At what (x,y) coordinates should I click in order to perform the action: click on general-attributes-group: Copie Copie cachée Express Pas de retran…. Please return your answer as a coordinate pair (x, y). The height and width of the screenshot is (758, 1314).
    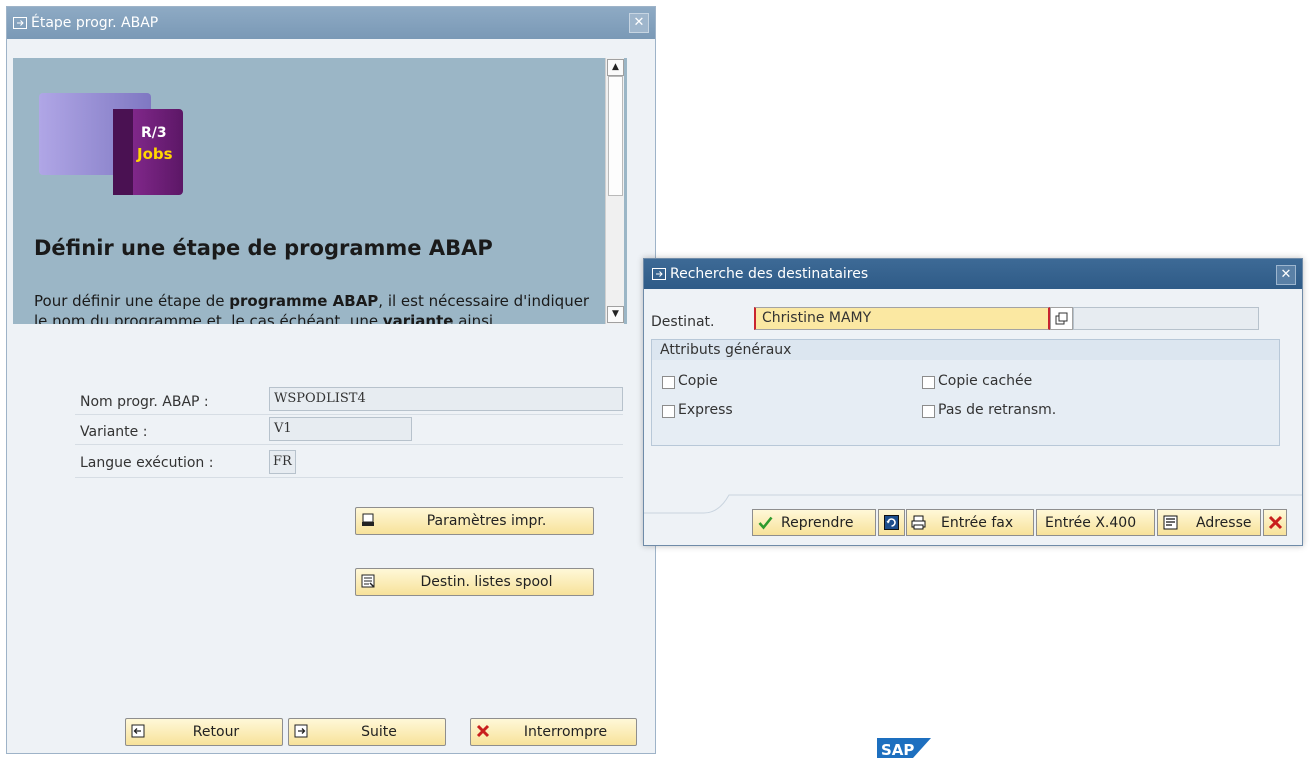
    Looking at the image, I should click on (965, 403).